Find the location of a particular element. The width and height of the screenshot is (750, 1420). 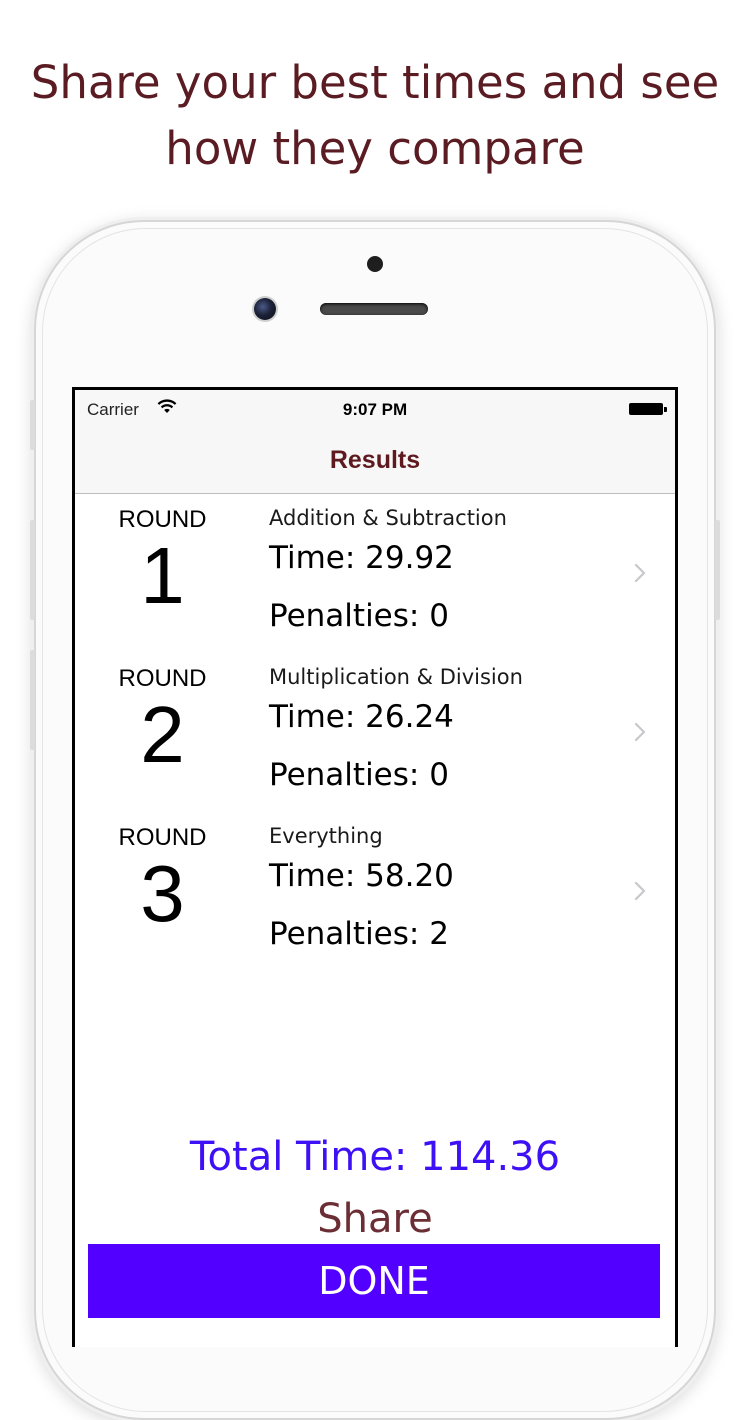

battery-icon is located at coordinates (648, 409).